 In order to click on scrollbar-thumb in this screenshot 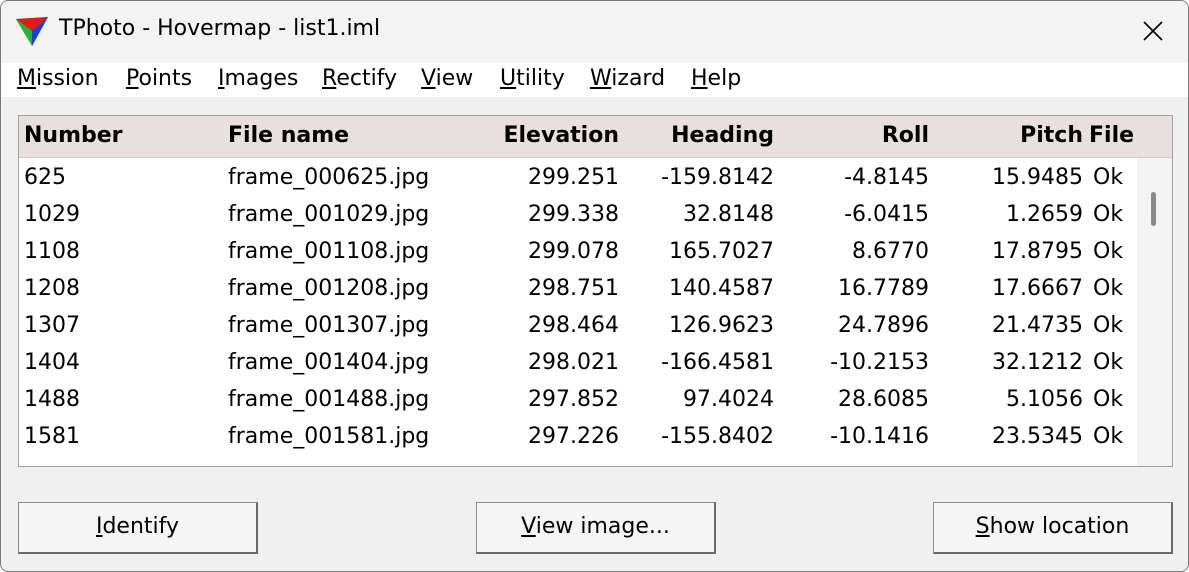, I will do `click(1153, 209)`.